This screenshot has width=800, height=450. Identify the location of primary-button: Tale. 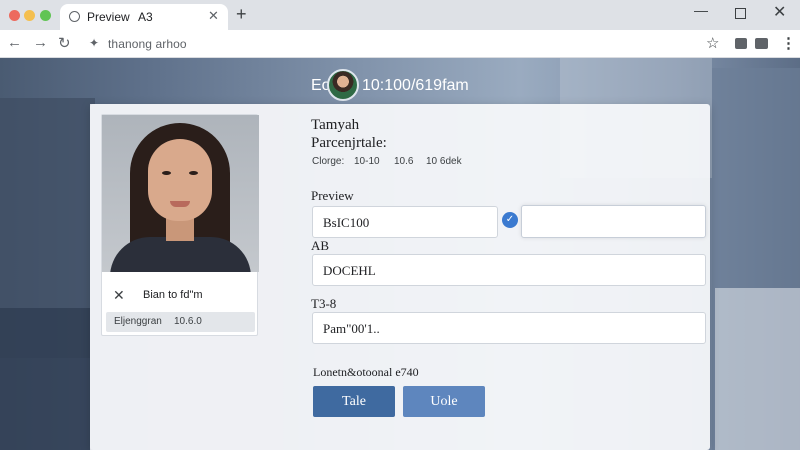
(354, 401).